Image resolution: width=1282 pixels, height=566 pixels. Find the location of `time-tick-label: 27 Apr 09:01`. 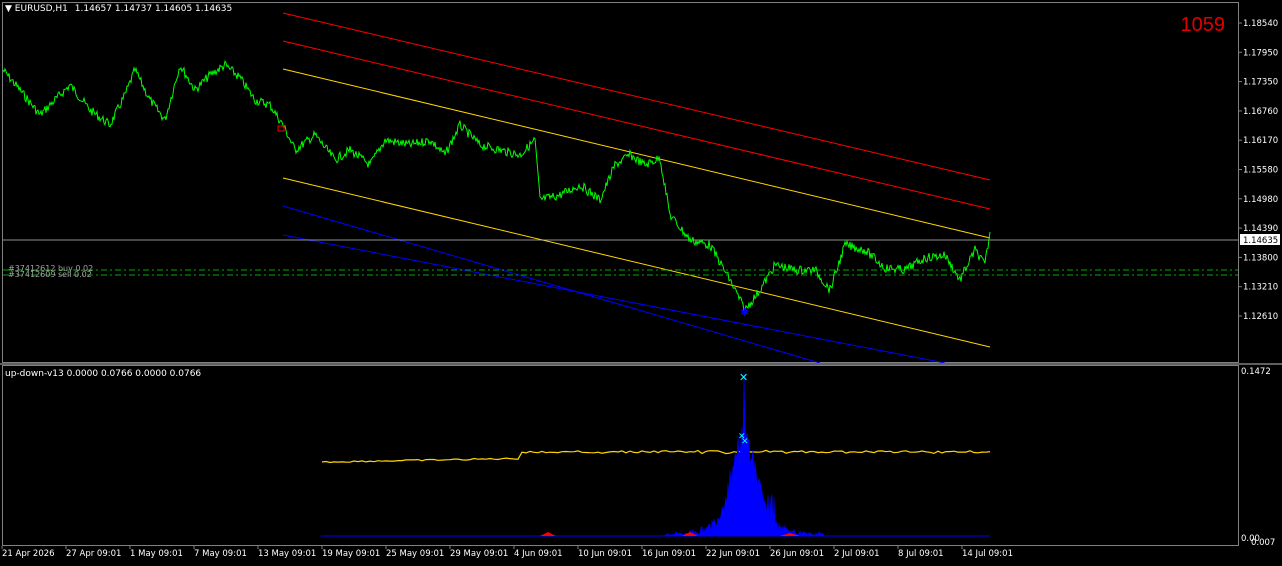

time-tick-label: 27 Apr 09:01 is located at coordinates (93, 554).